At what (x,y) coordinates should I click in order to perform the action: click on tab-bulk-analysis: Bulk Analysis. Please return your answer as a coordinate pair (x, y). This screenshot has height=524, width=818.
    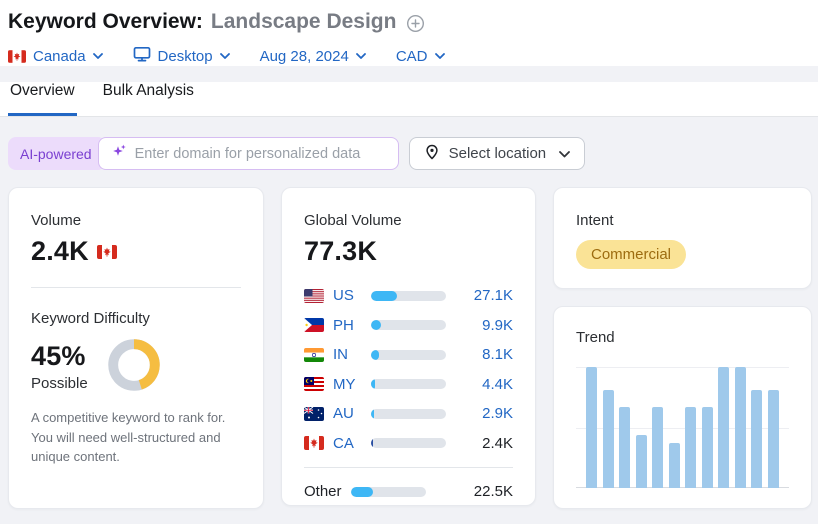
    Looking at the image, I should click on (148, 99).